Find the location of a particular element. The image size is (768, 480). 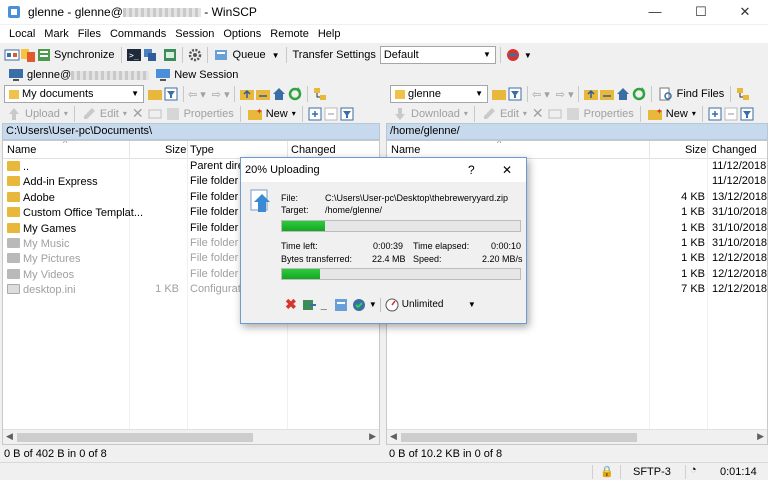

total-progress-fill is located at coordinates (301, 274).